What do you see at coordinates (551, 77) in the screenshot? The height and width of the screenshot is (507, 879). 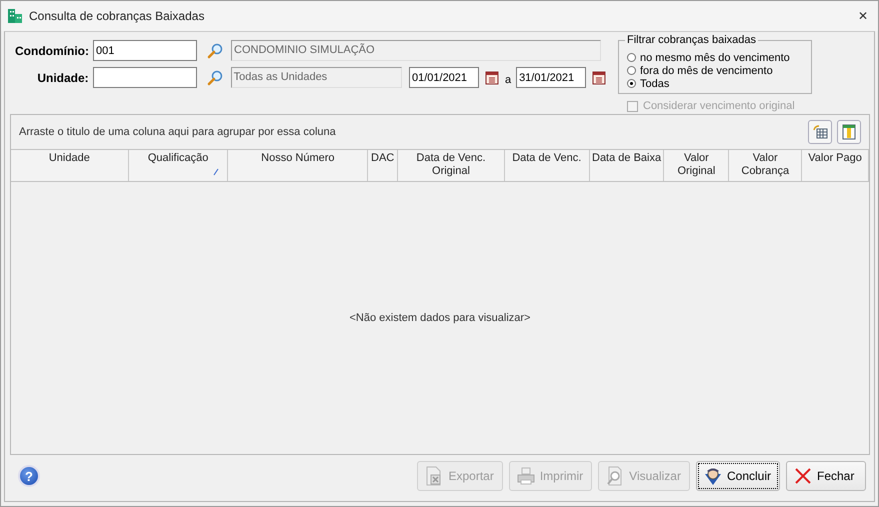 I see `date-to-field: 31/01/2021` at bounding box center [551, 77].